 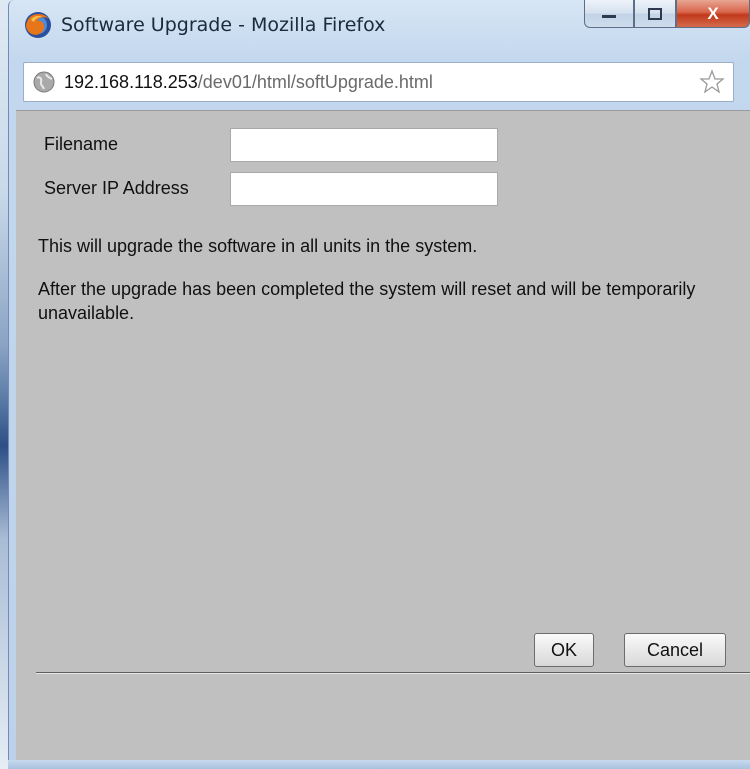 I want to click on server-ip-input, so click(x=364, y=189).